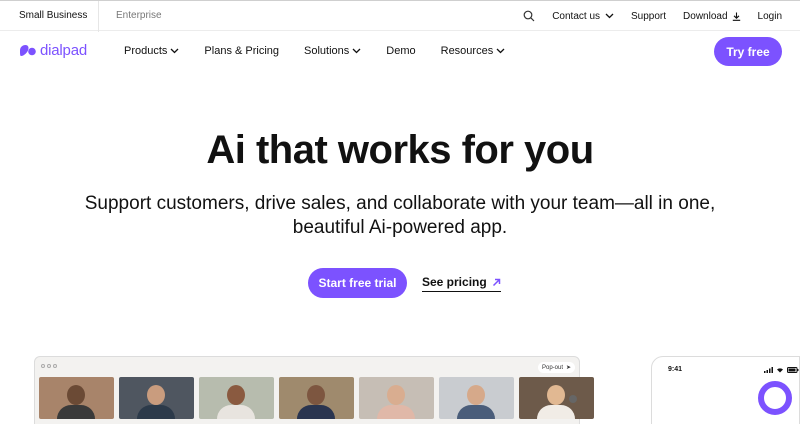 This screenshot has width=800, height=424. I want to click on popout-button: Pop-out ➤, so click(557, 367).